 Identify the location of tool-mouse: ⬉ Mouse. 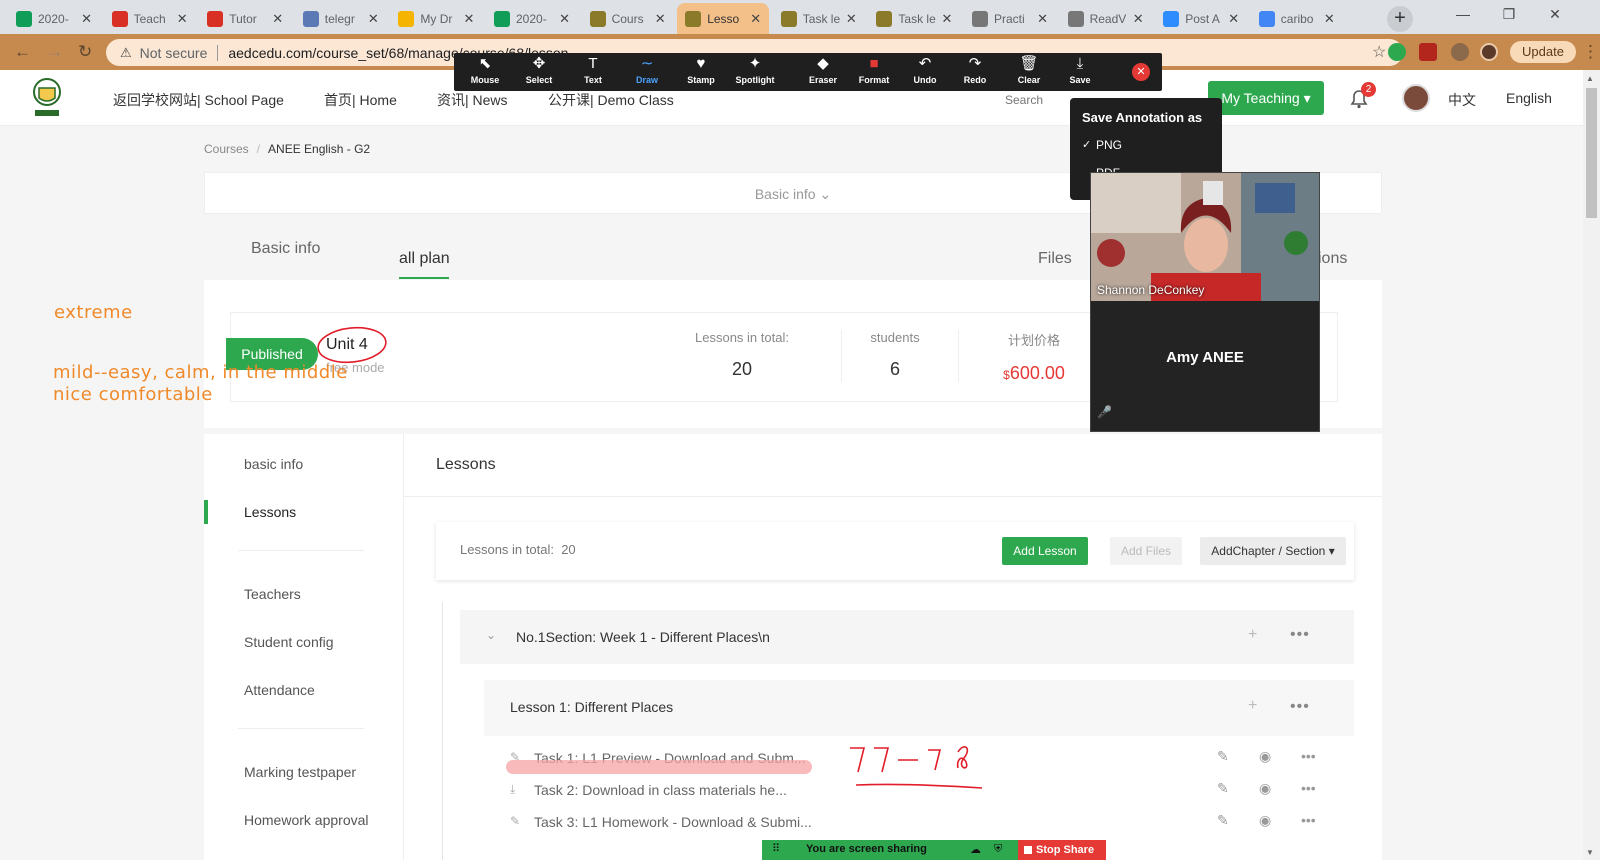
(485, 72).